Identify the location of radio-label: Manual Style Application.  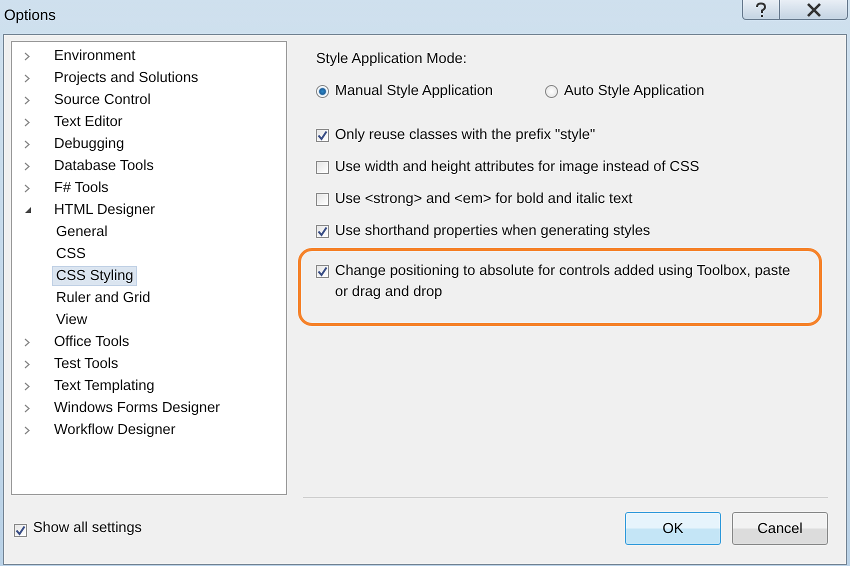
(414, 91).